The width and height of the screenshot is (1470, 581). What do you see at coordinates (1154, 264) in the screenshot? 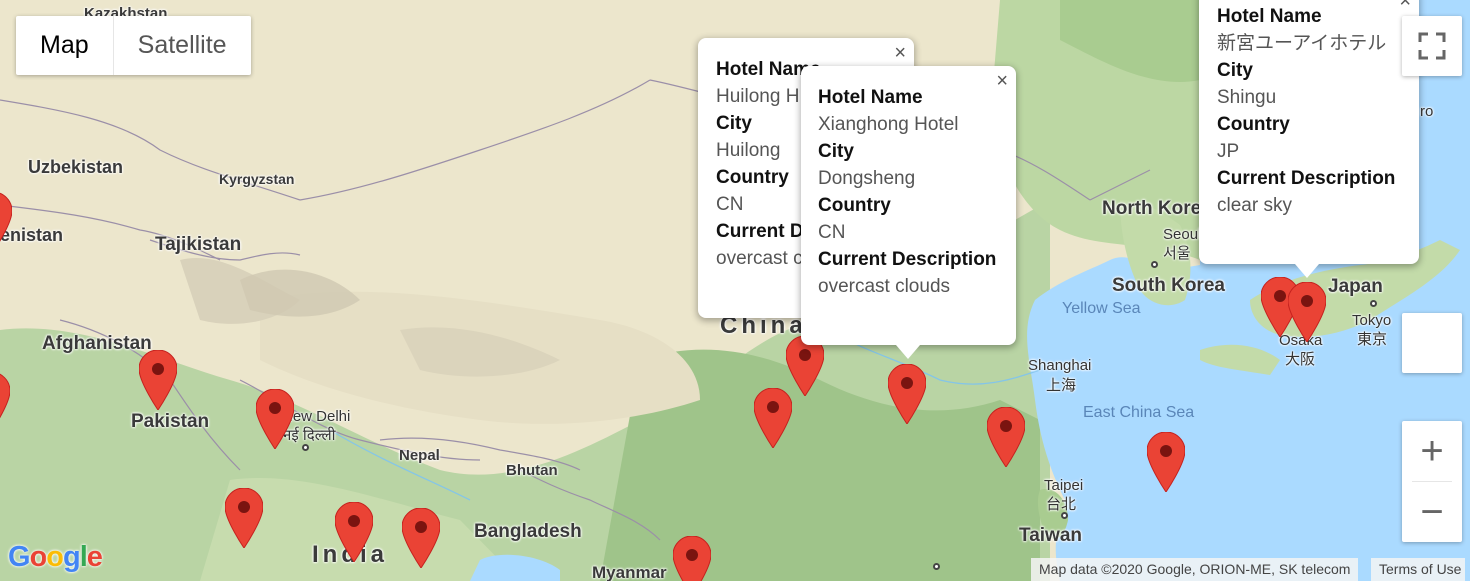
I see `city-dot-seoul` at bounding box center [1154, 264].